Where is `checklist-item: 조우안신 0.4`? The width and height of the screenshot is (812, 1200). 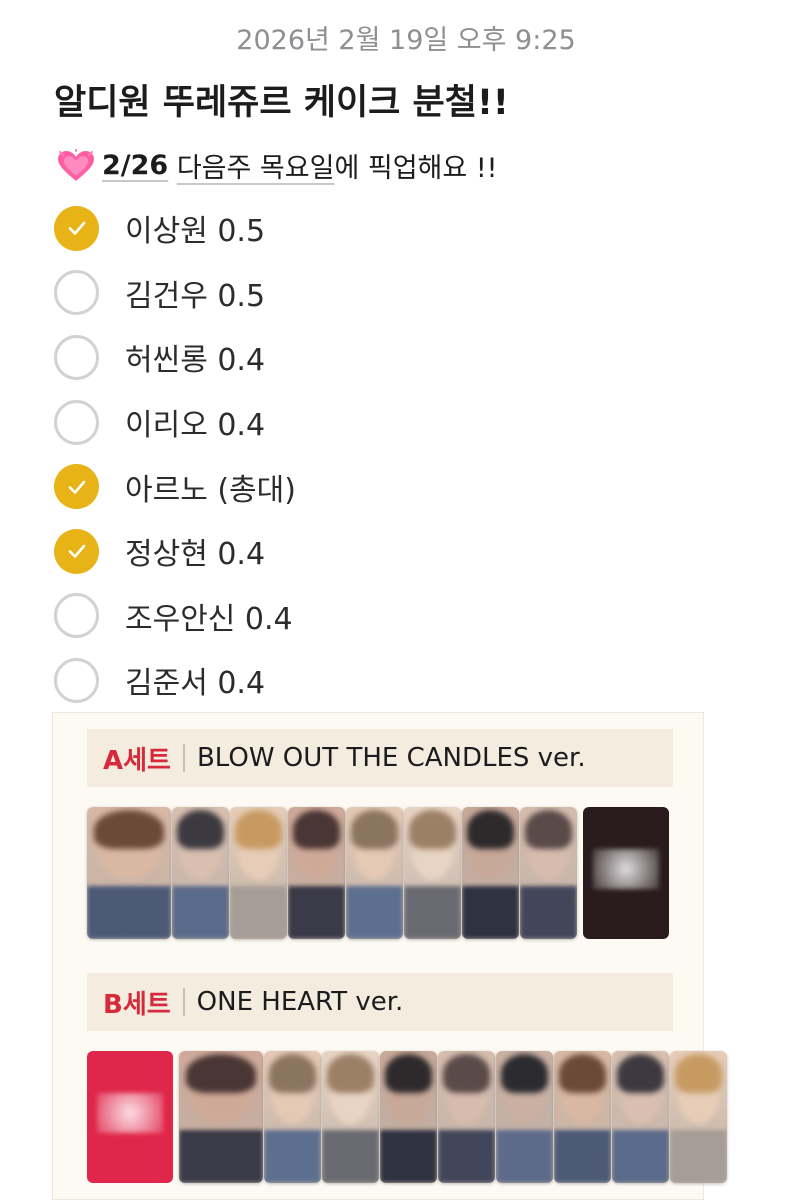
checklist-item: 조우안신 0.4 is located at coordinates (175, 616).